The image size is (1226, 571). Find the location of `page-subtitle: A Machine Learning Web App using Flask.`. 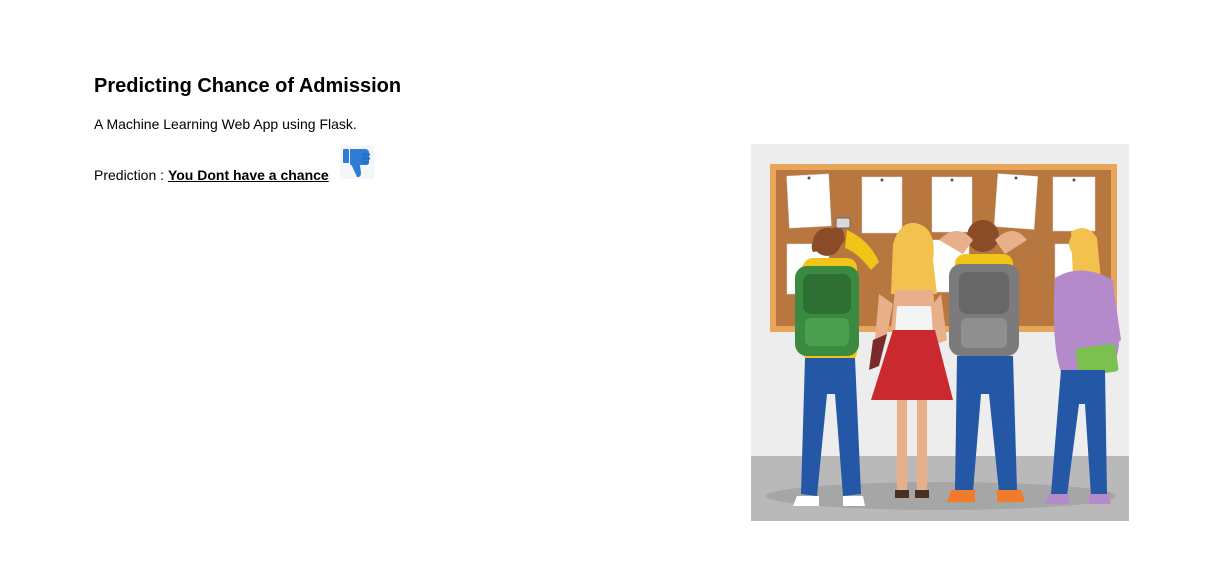

page-subtitle: A Machine Learning Web App using Flask. is located at coordinates (225, 124).